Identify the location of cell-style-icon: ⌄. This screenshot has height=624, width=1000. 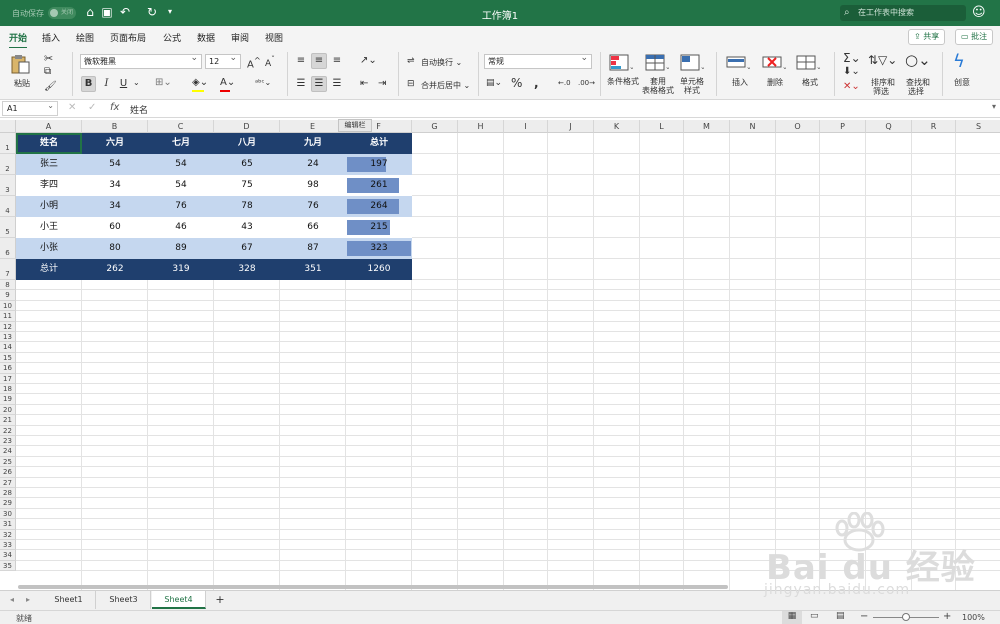
(692, 63).